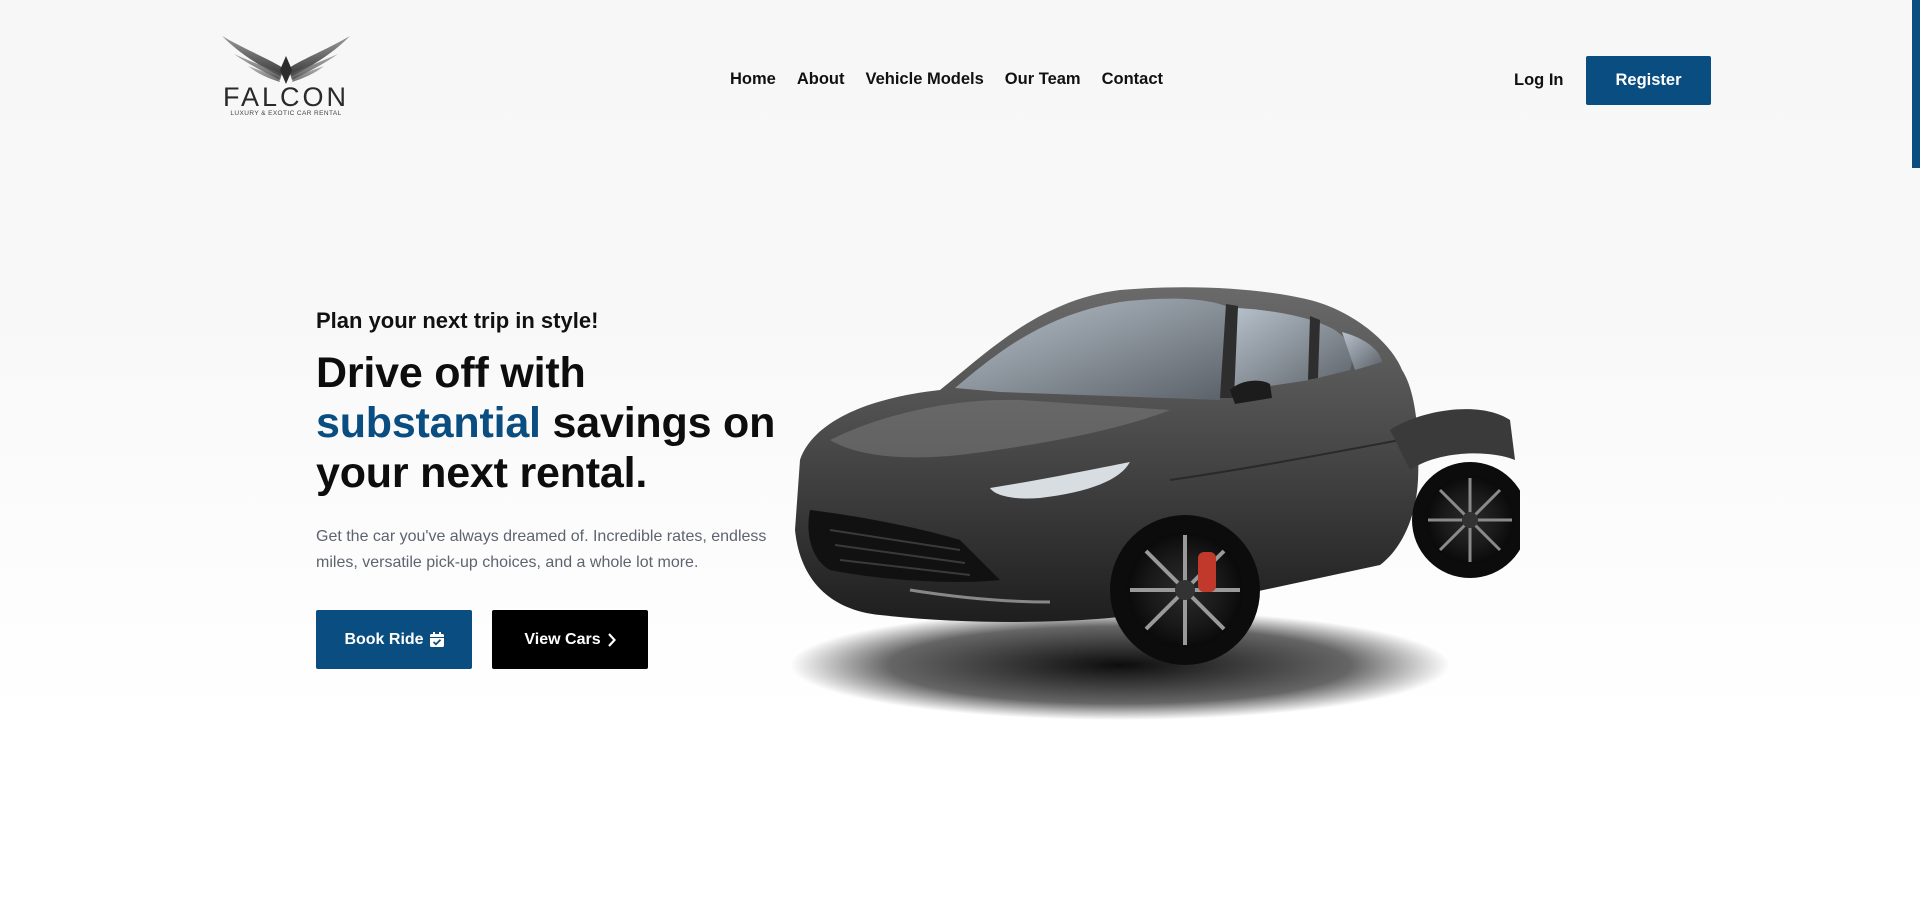 The height and width of the screenshot is (924, 1920). I want to click on nav-about: About, so click(821, 79).